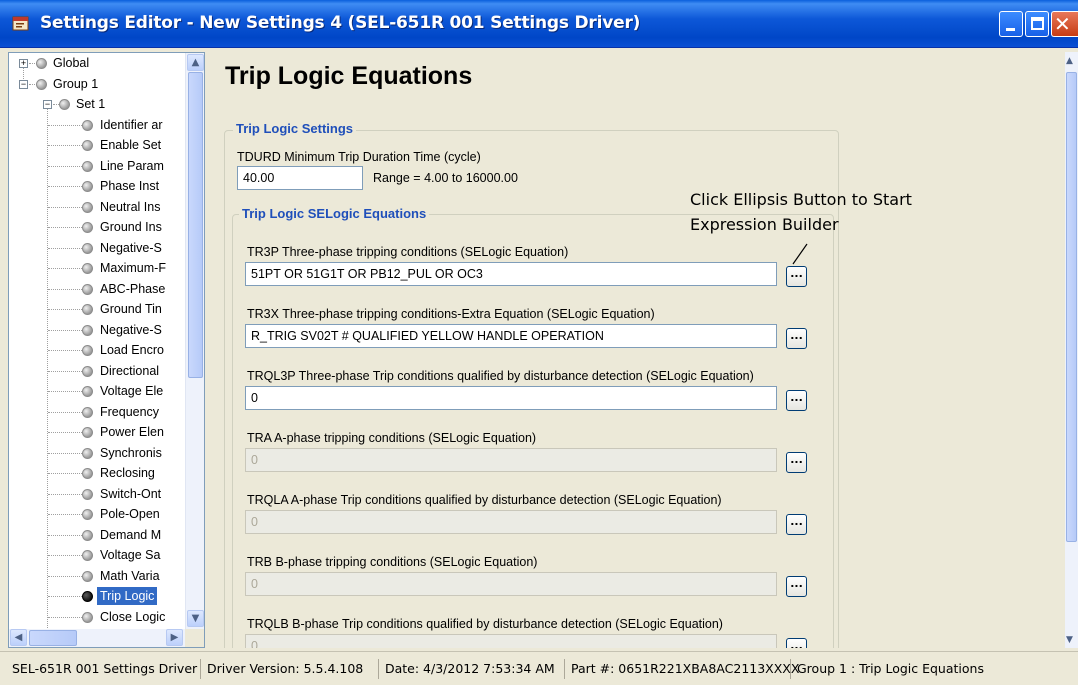 The image size is (1078, 685). What do you see at coordinates (131, 247) in the screenshot?
I see `tree-item-label: Negative-S` at bounding box center [131, 247].